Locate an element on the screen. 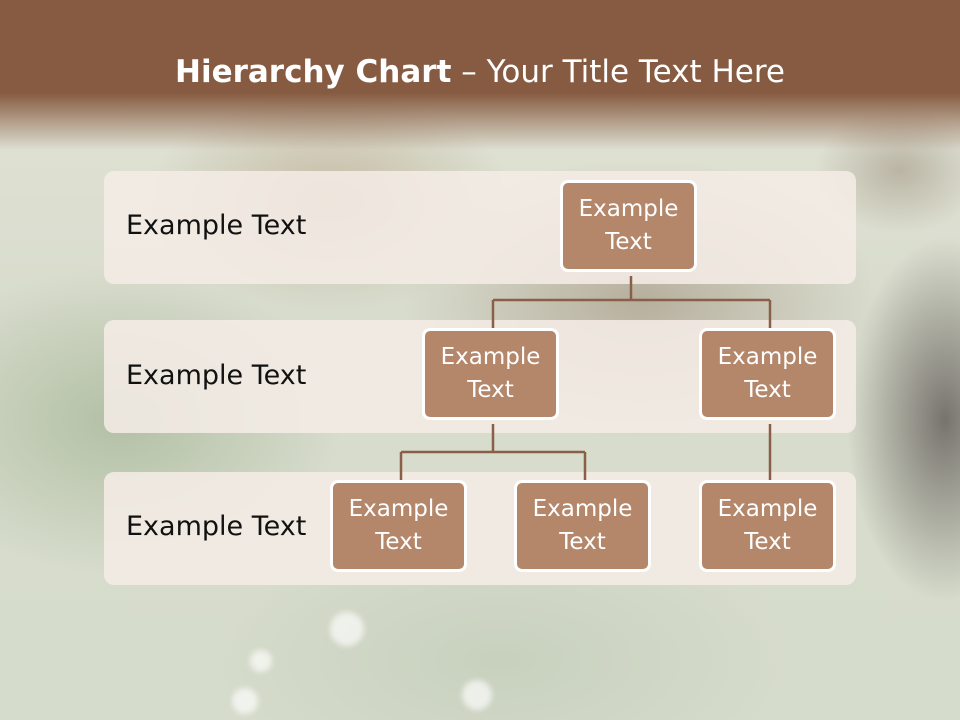 The image size is (960, 720). node-root: Example Text is located at coordinates (628, 226).